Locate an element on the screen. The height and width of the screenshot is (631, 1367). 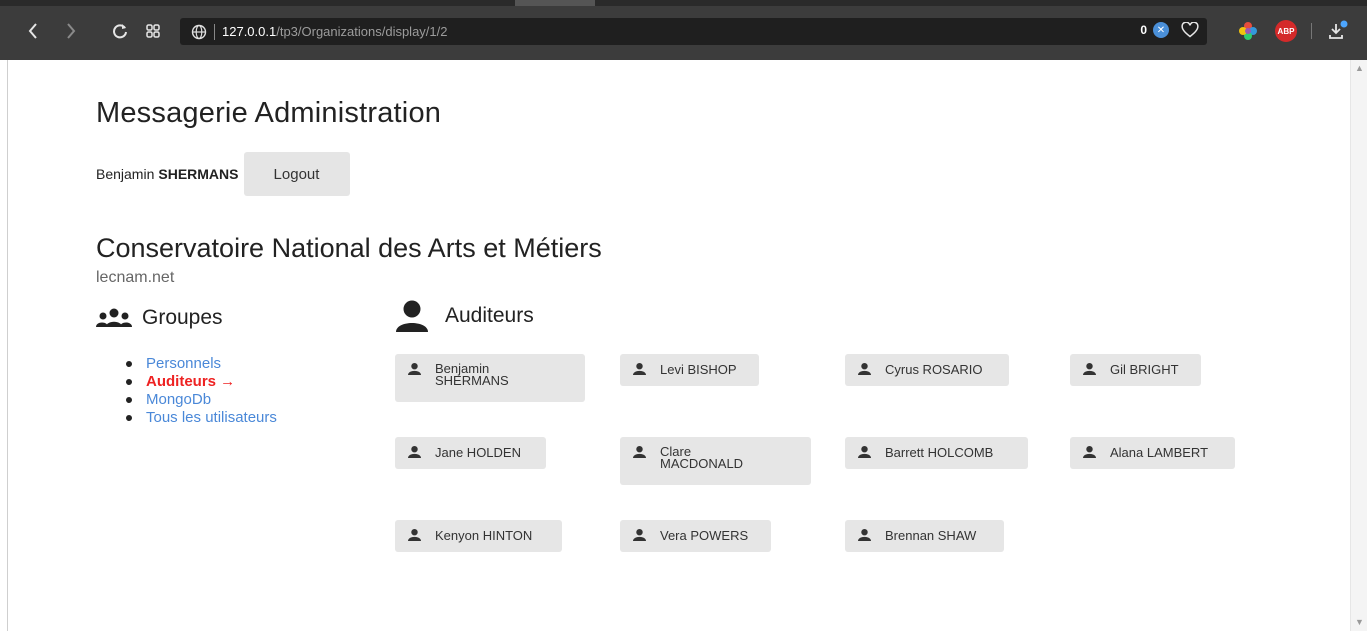
member-card: Gil BRIGHT is located at coordinates (1135, 370).